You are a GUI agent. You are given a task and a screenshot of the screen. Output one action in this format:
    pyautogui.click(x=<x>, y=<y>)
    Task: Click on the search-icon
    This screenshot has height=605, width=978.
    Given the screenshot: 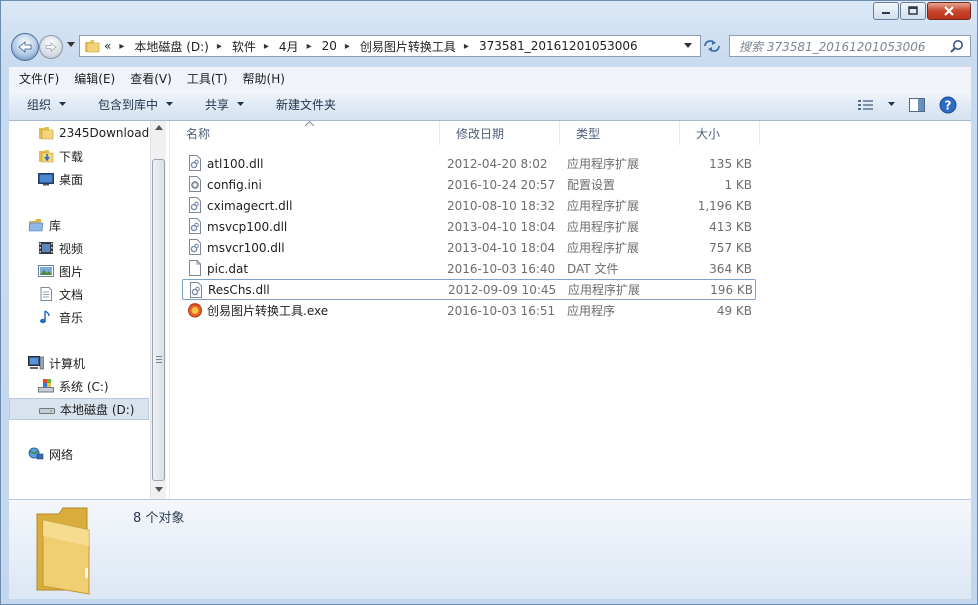 What is the action you would take?
    pyautogui.click(x=957, y=46)
    